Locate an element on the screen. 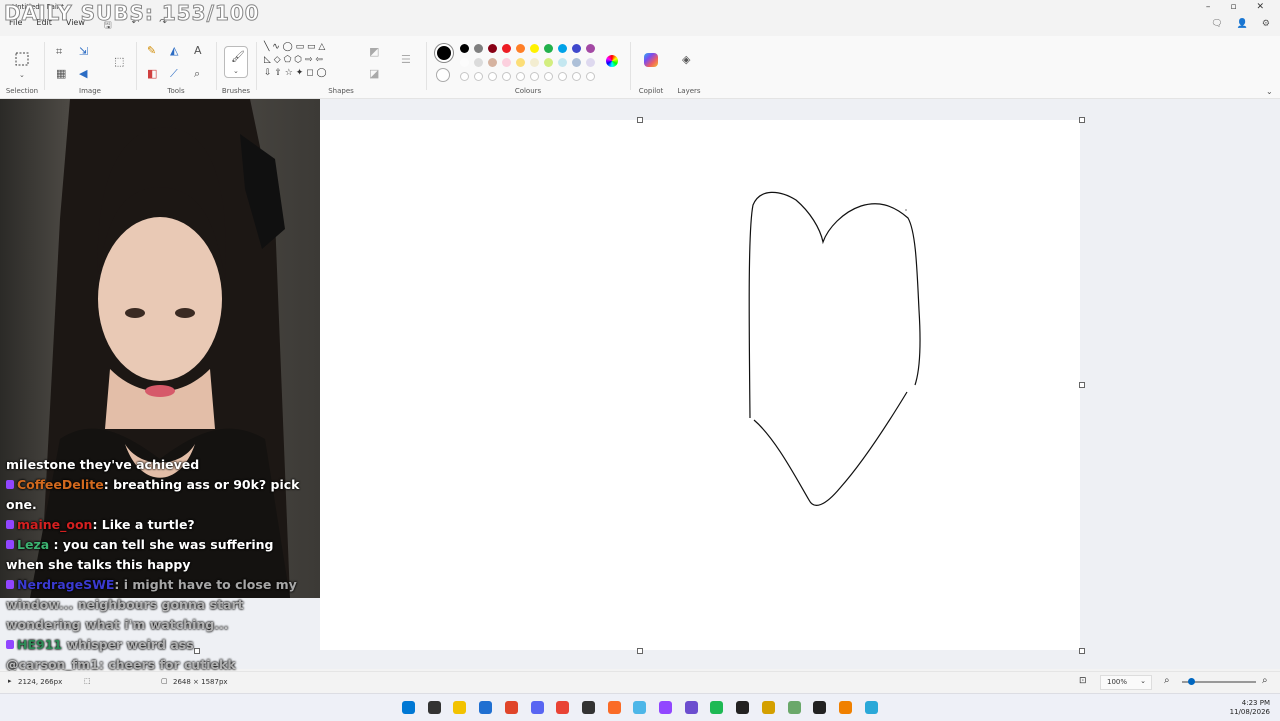  ribbon-collapse-icon: ⌄ is located at coordinates (1269, 92).